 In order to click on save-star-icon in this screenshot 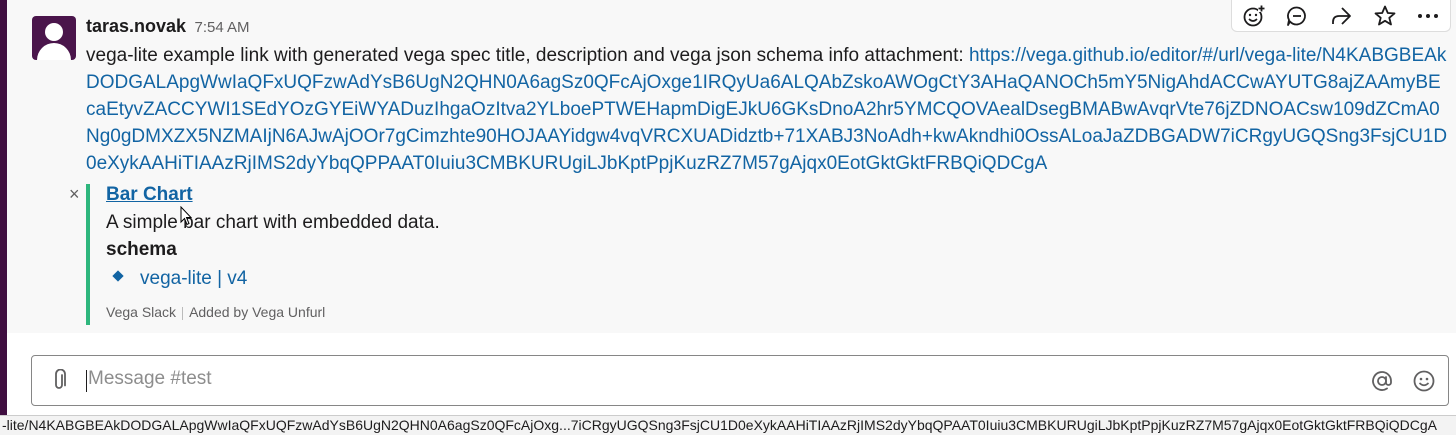, I will do `click(1384, 15)`.